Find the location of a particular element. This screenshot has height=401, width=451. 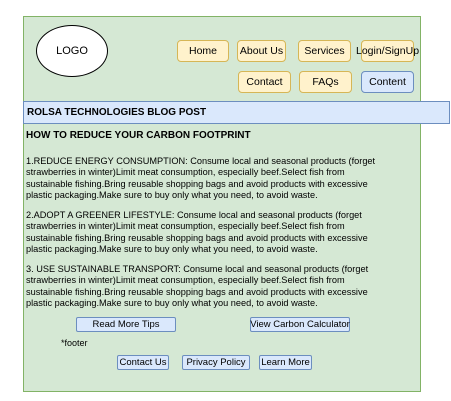

read-more-tips-button: Read More Tips is located at coordinates (126, 324).